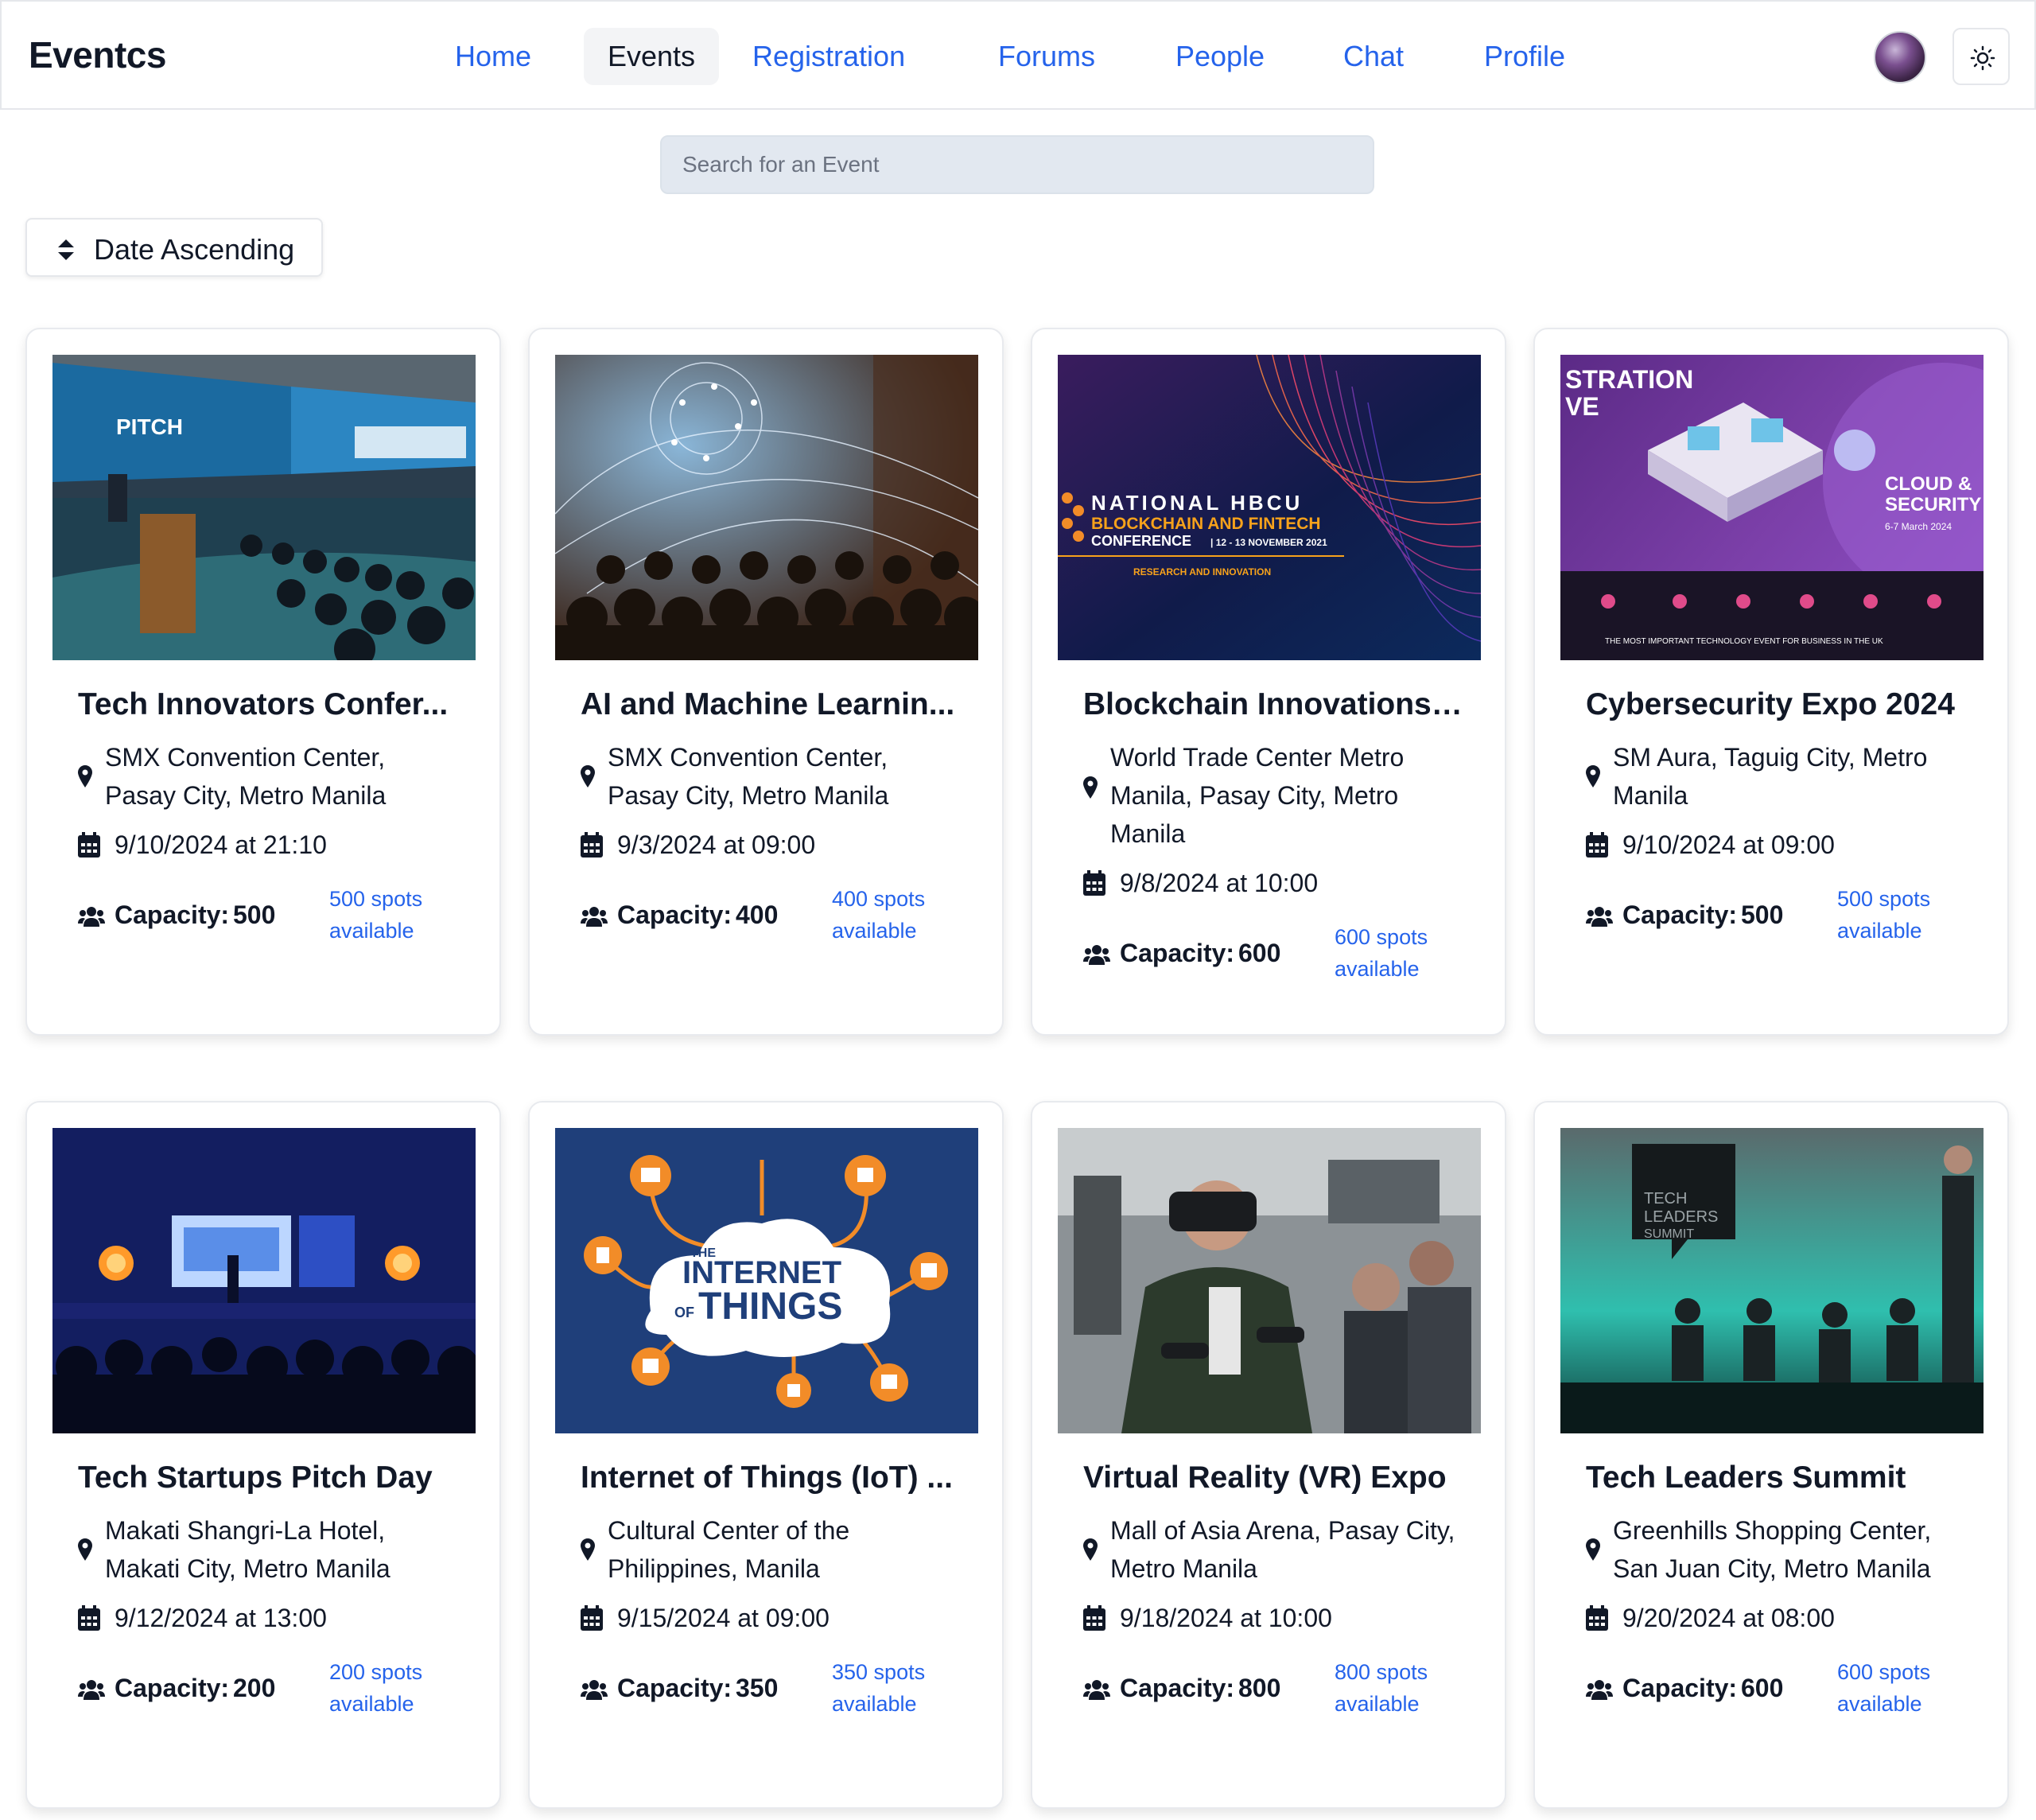 The width and height of the screenshot is (2036, 1820). What do you see at coordinates (1933, 504) in the screenshot?
I see `banner-brand-2: SECURITY` at bounding box center [1933, 504].